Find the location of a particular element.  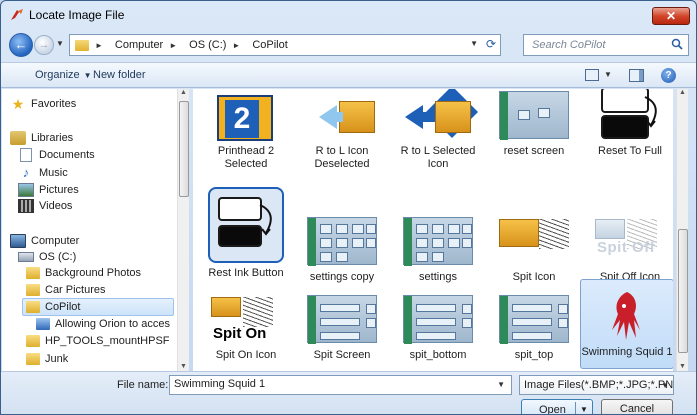

file-item-spit-on-icon: Spit On Spit On Icon is located at coordinates (246, 325).